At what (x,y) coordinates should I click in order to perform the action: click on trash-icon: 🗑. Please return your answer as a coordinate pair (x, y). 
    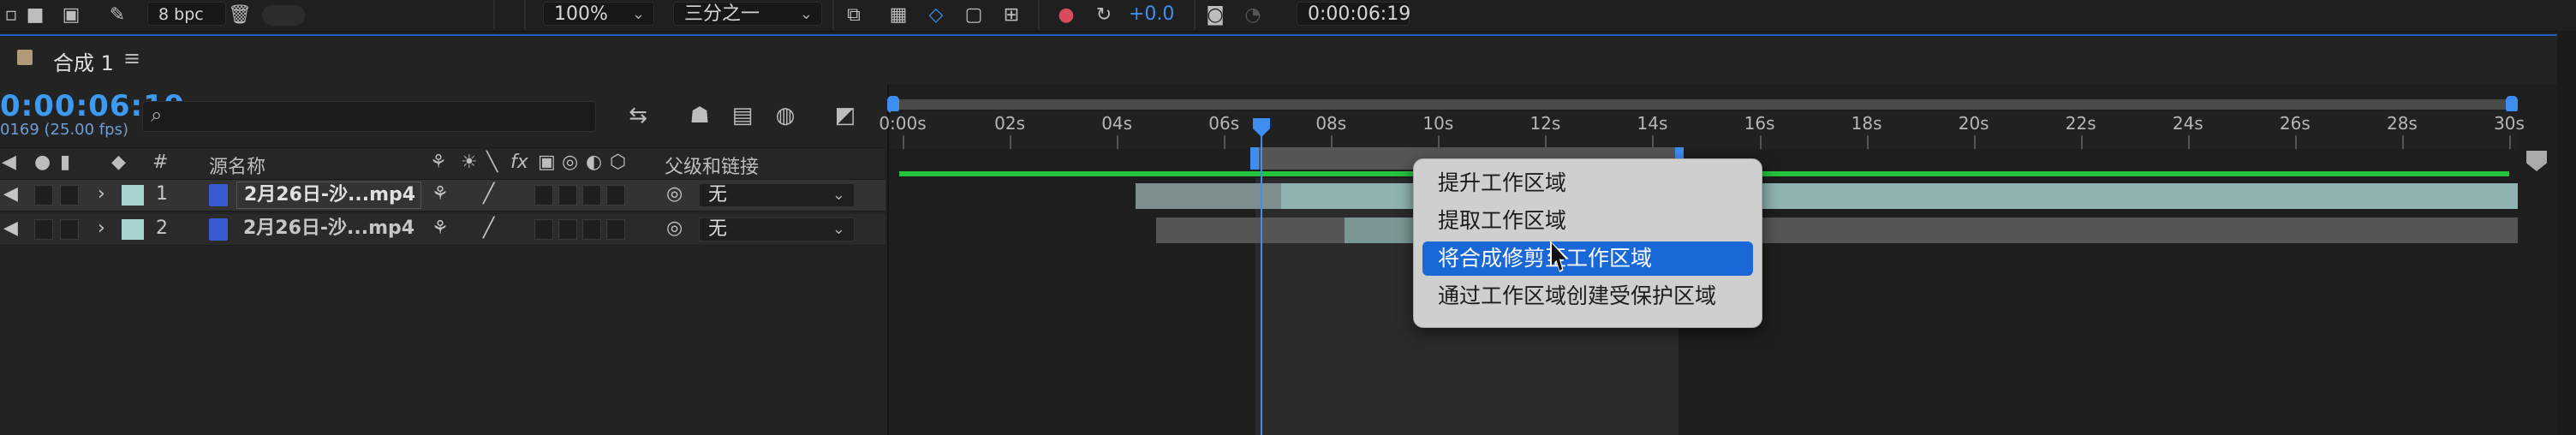
    Looking at the image, I should click on (240, 16).